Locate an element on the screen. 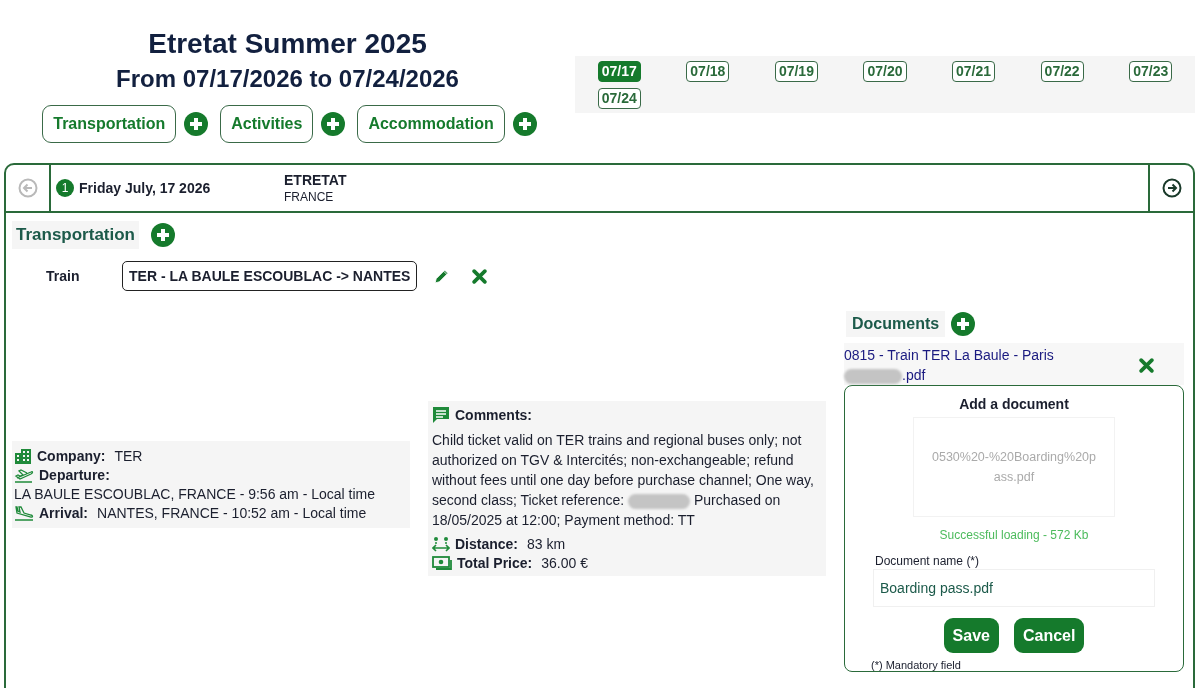 This screenshot has height=688, width=1200. category-button: Activities is located at coordinates (267, 124).